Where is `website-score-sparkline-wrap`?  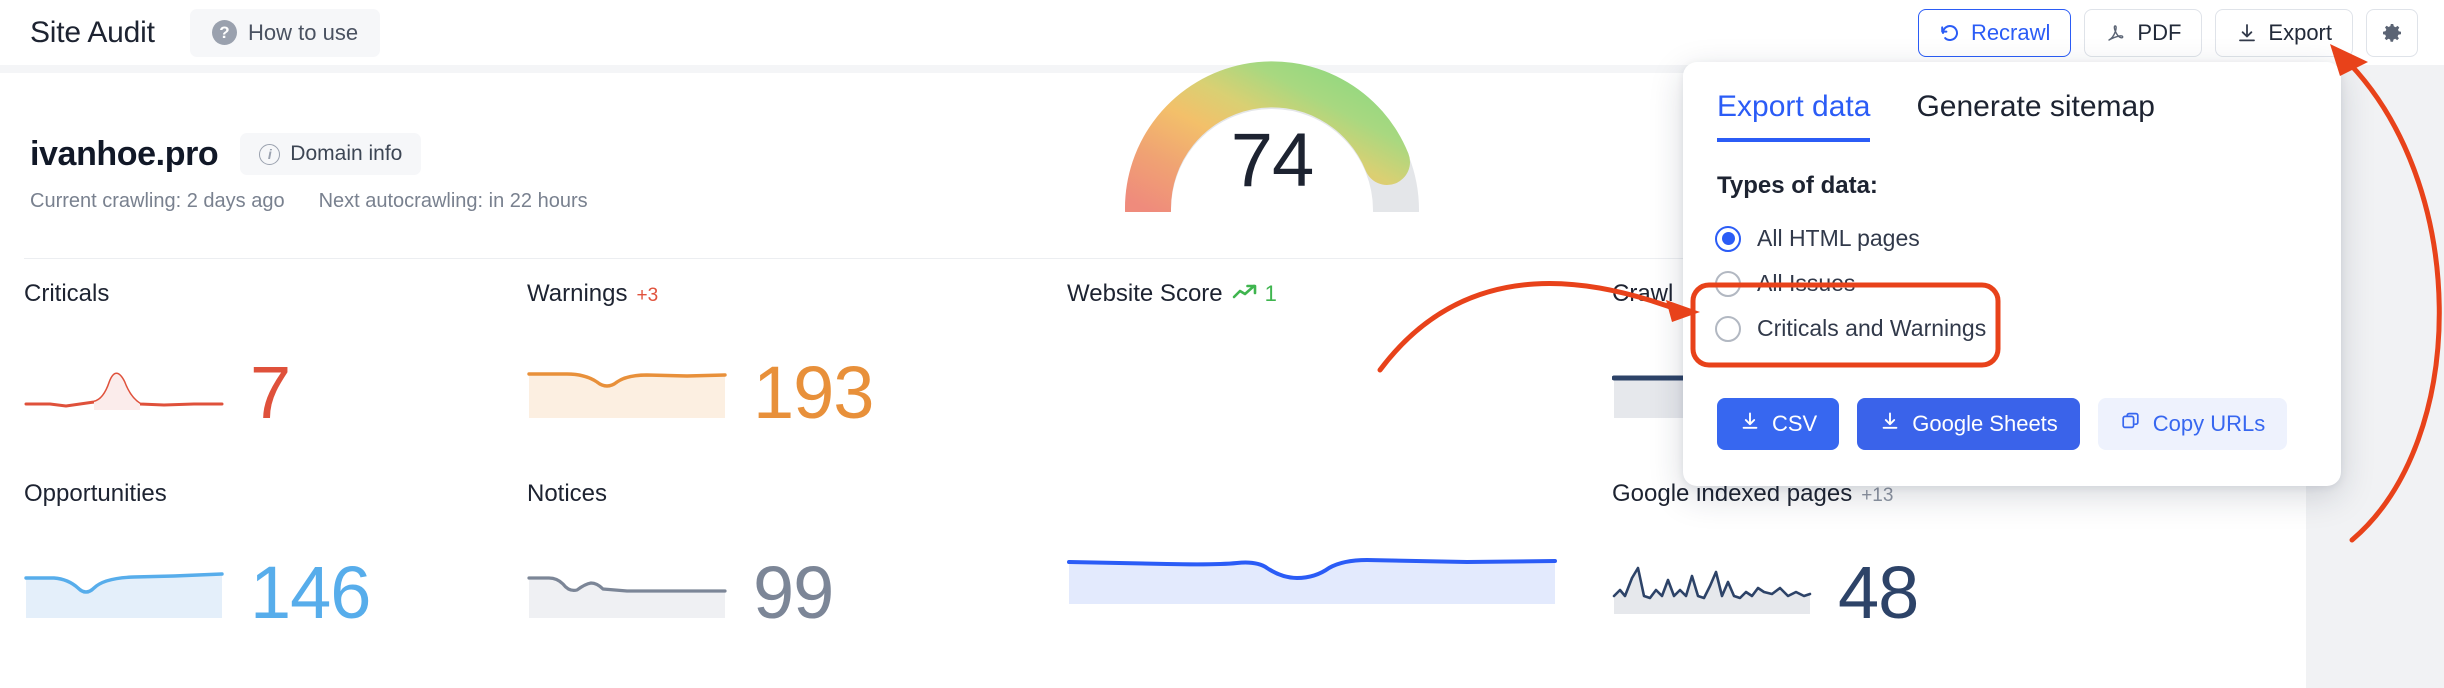
website-score-sparkline-wrap is located at coordinates (1312, 578).